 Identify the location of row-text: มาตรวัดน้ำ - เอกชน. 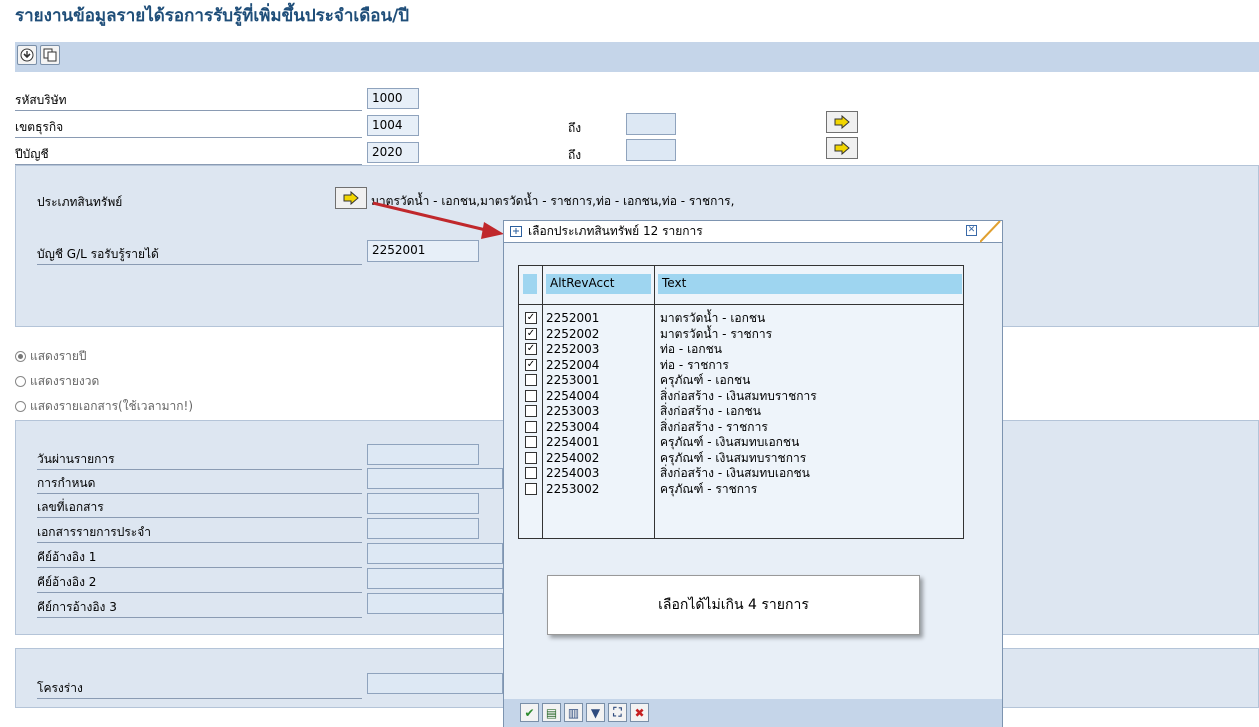
(713, 318).